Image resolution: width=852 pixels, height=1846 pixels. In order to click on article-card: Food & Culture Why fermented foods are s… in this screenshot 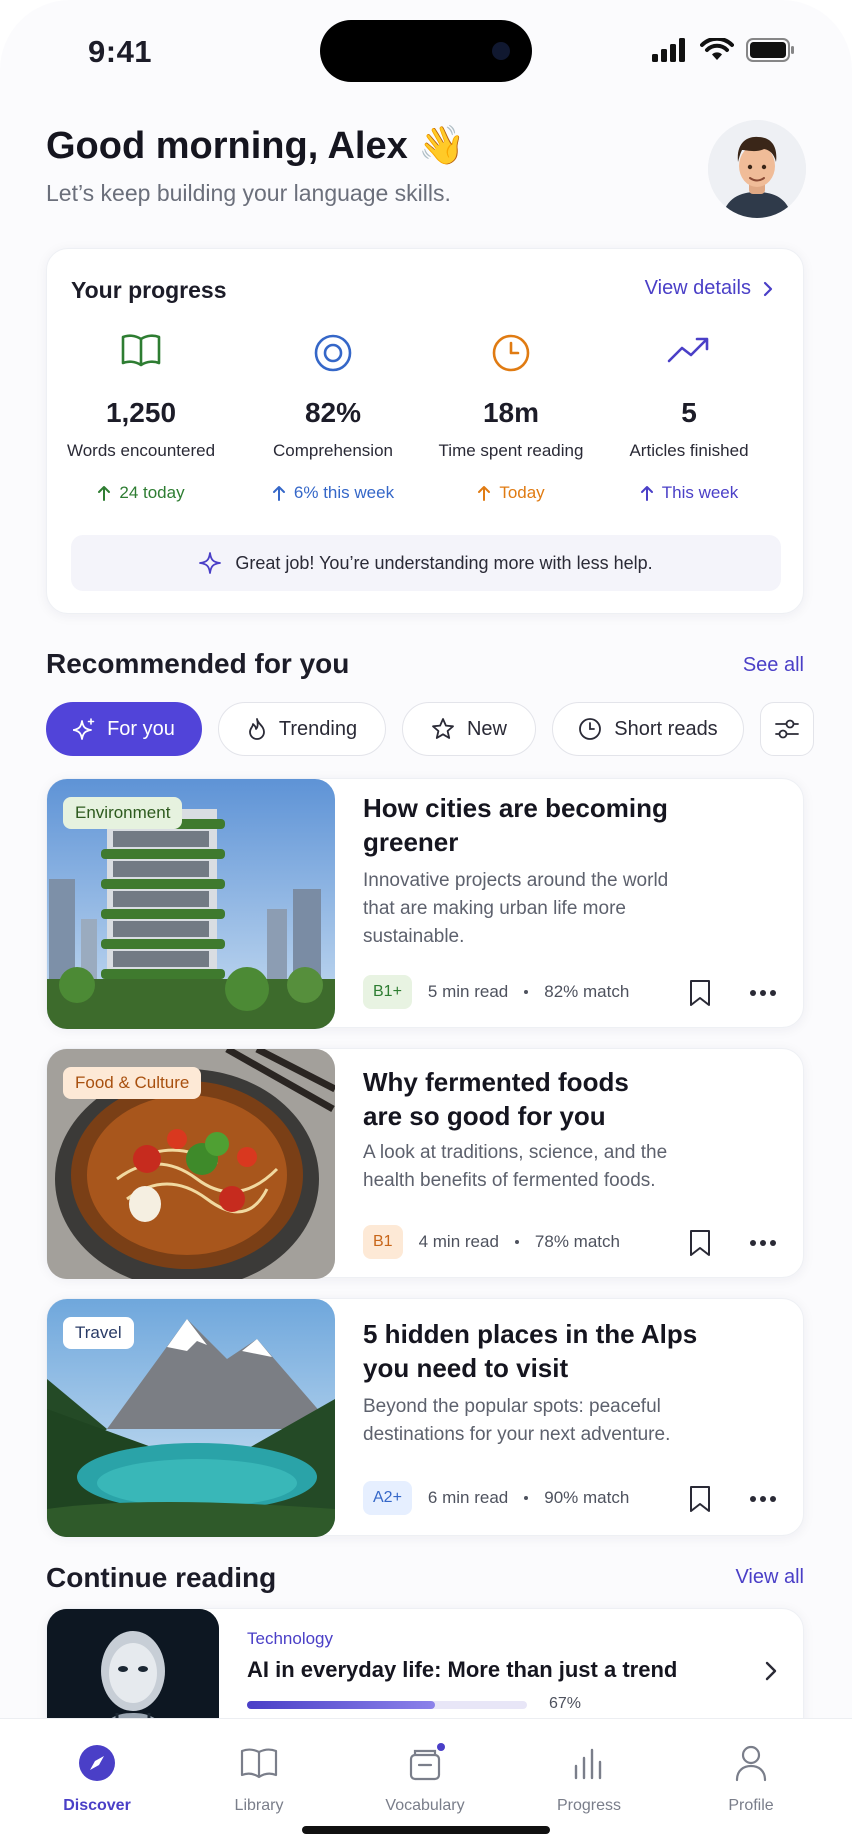, I will do `click(425, 1163)`.